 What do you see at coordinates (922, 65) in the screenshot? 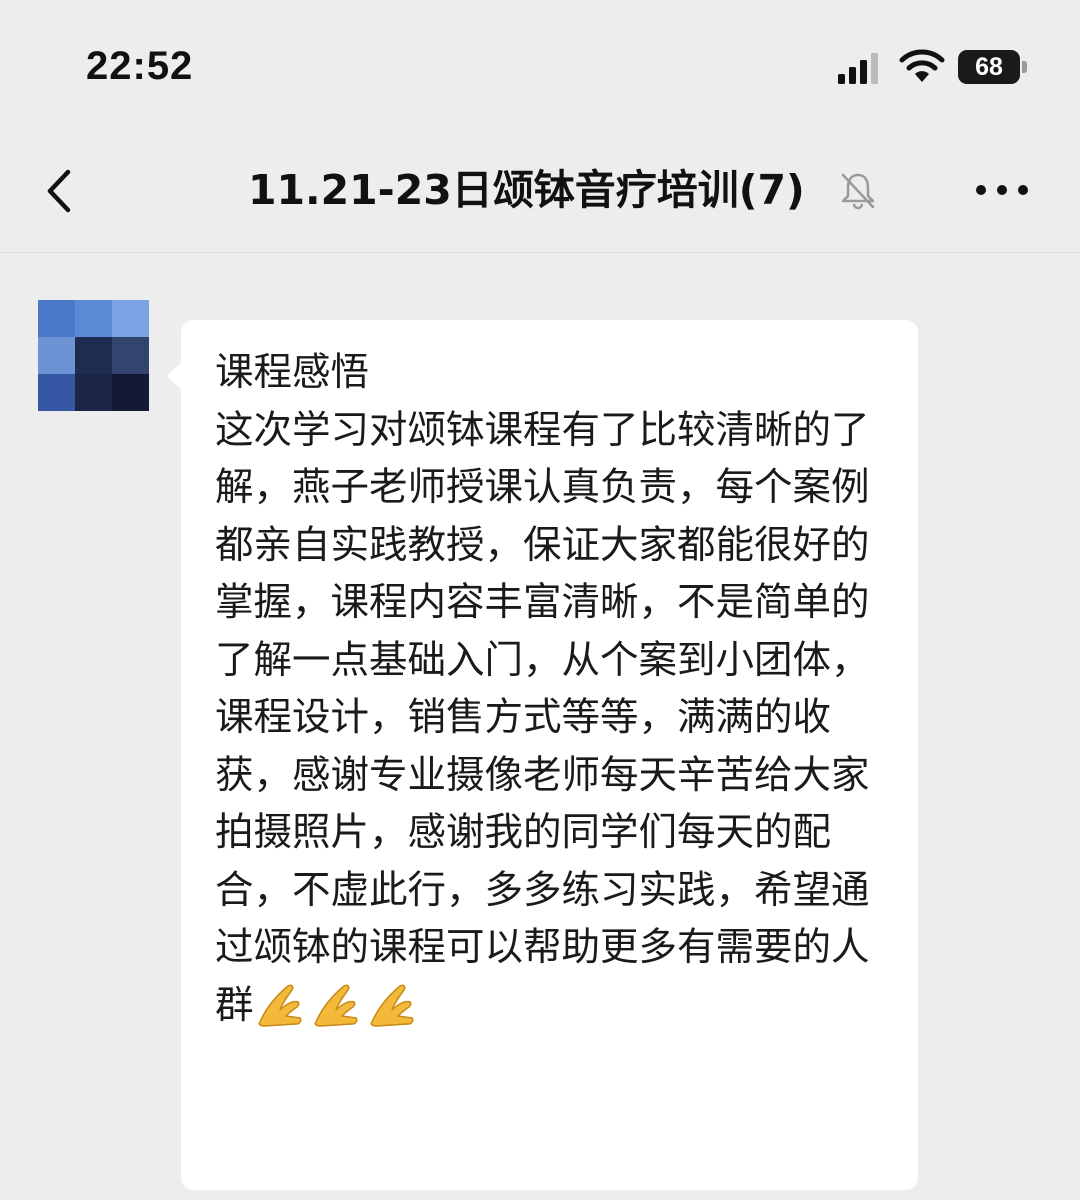
I see `wifi-icon` at bounding box center [922, 65].